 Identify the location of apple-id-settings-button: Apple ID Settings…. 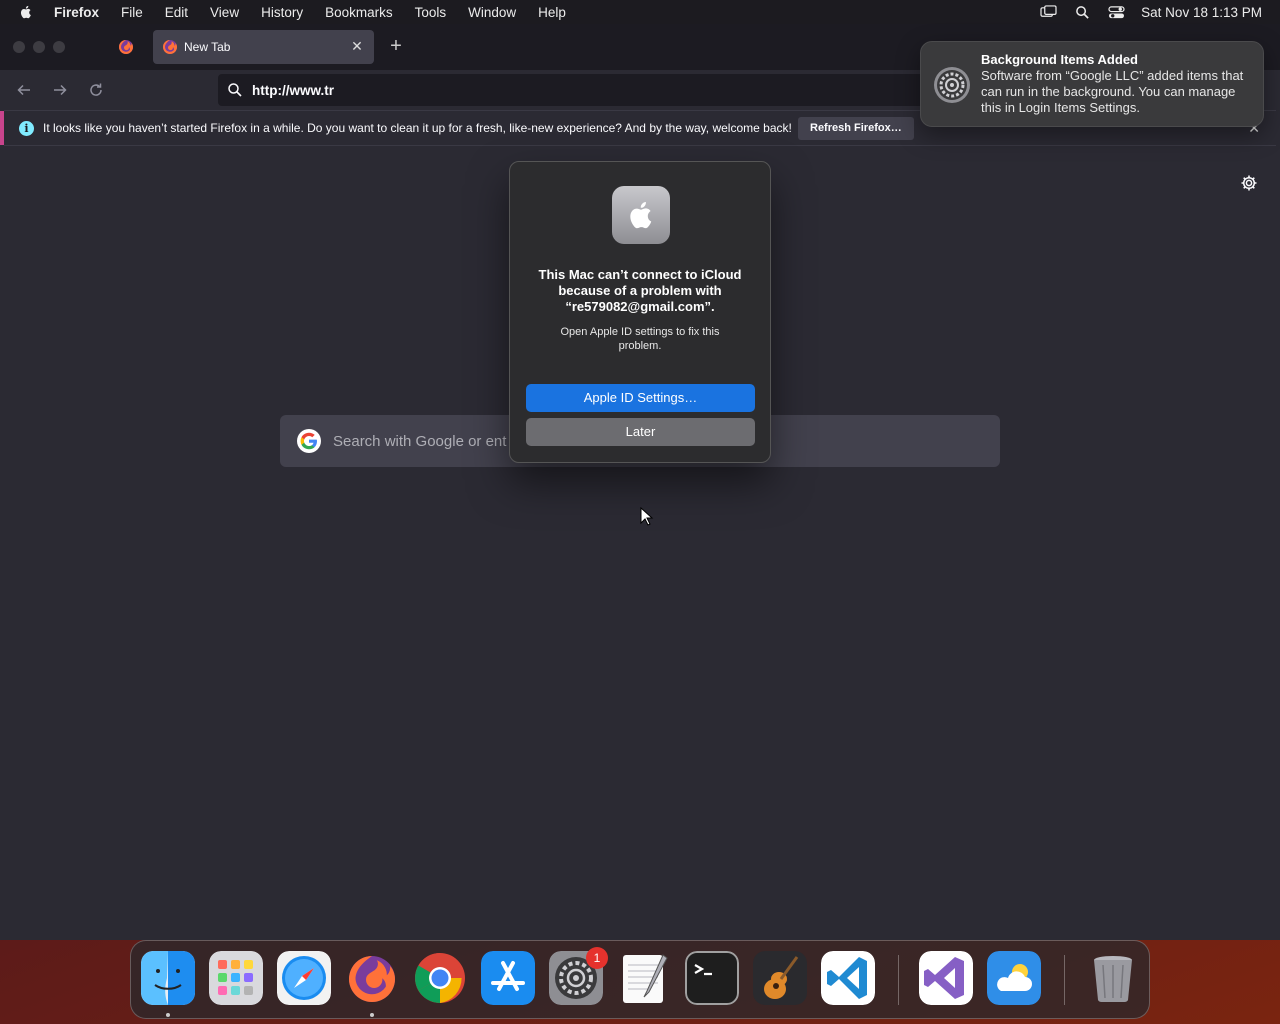
(640, 398).